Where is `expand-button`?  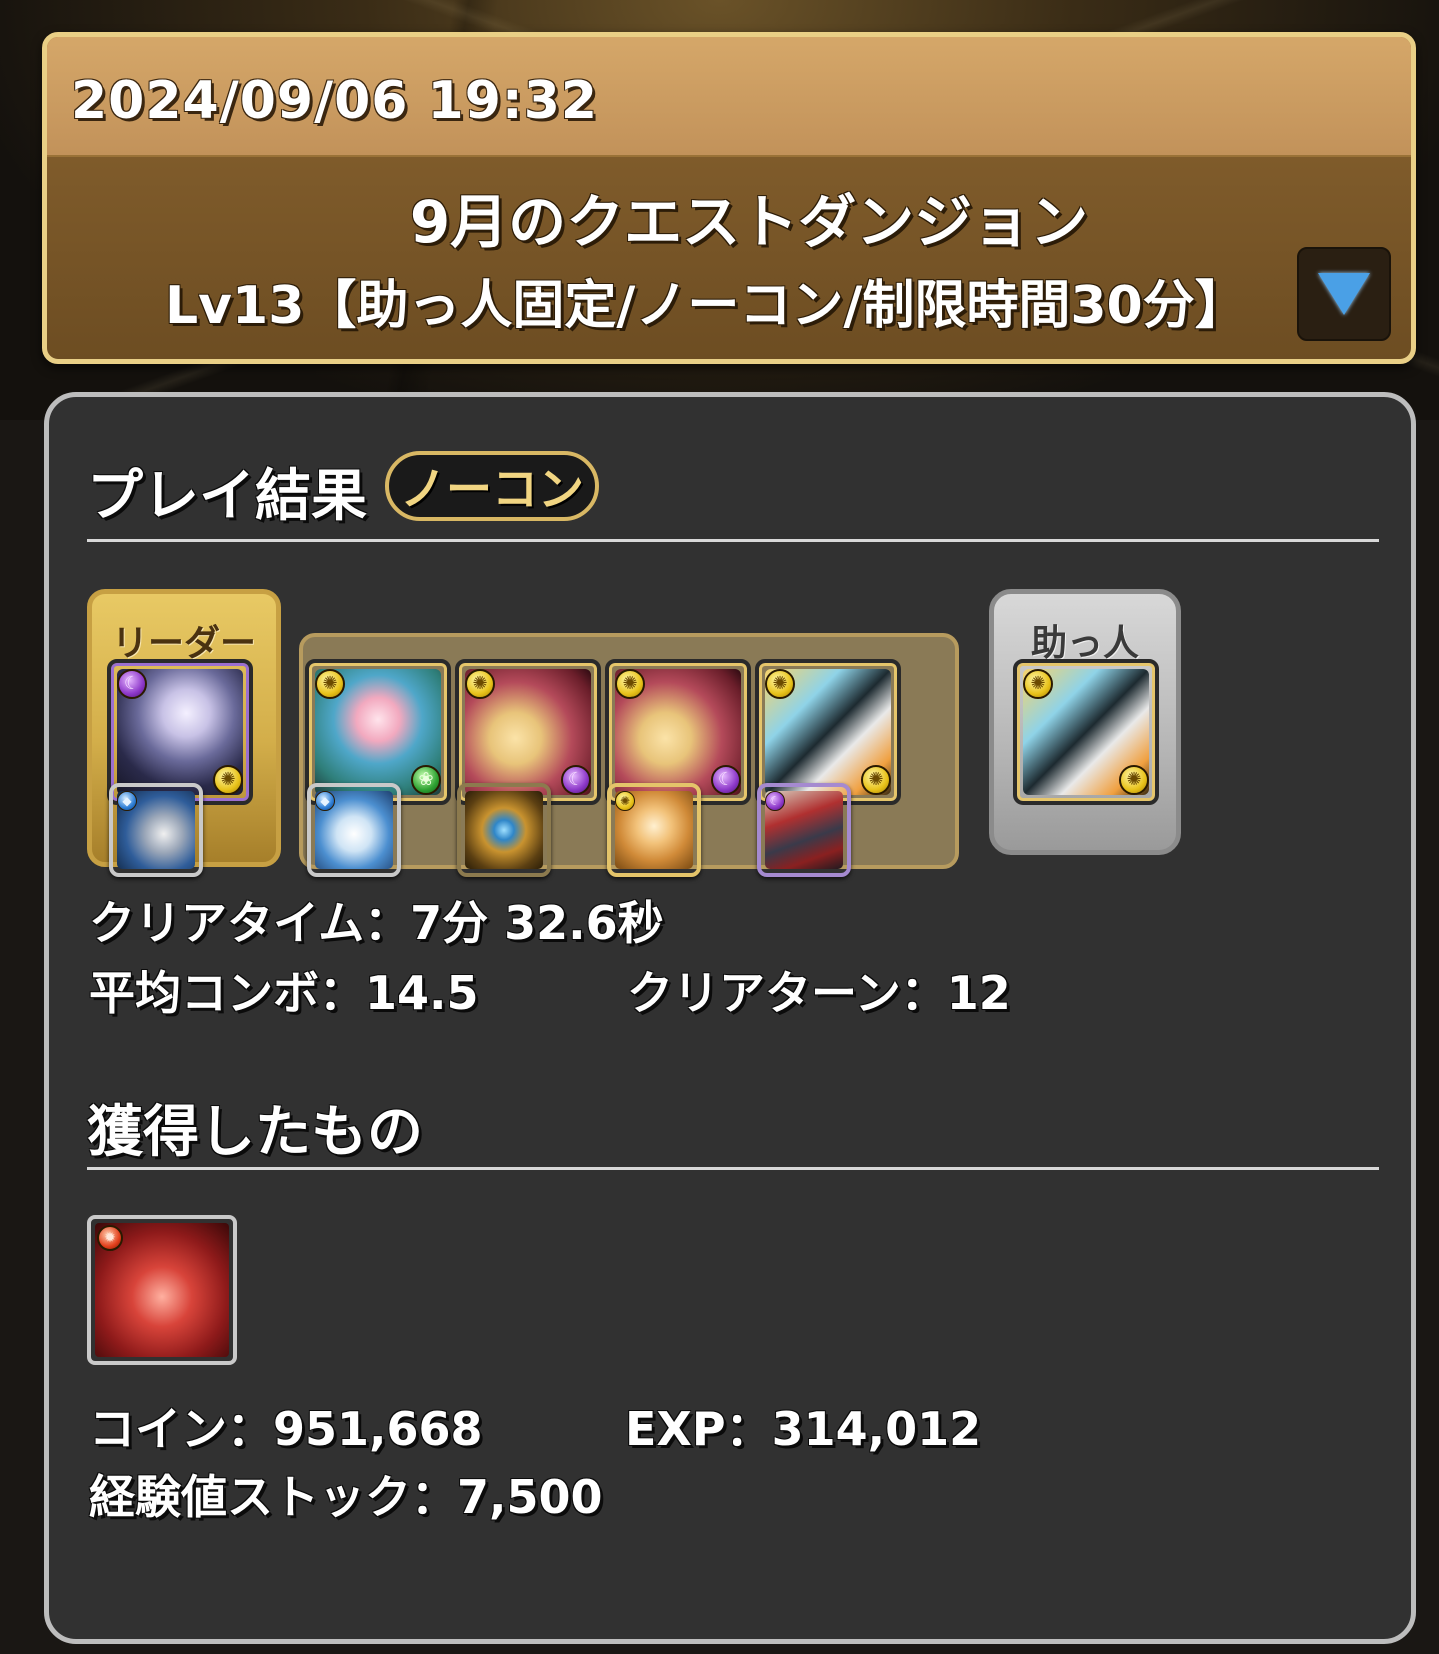
expand-button is located at coordinates (1344, 294).